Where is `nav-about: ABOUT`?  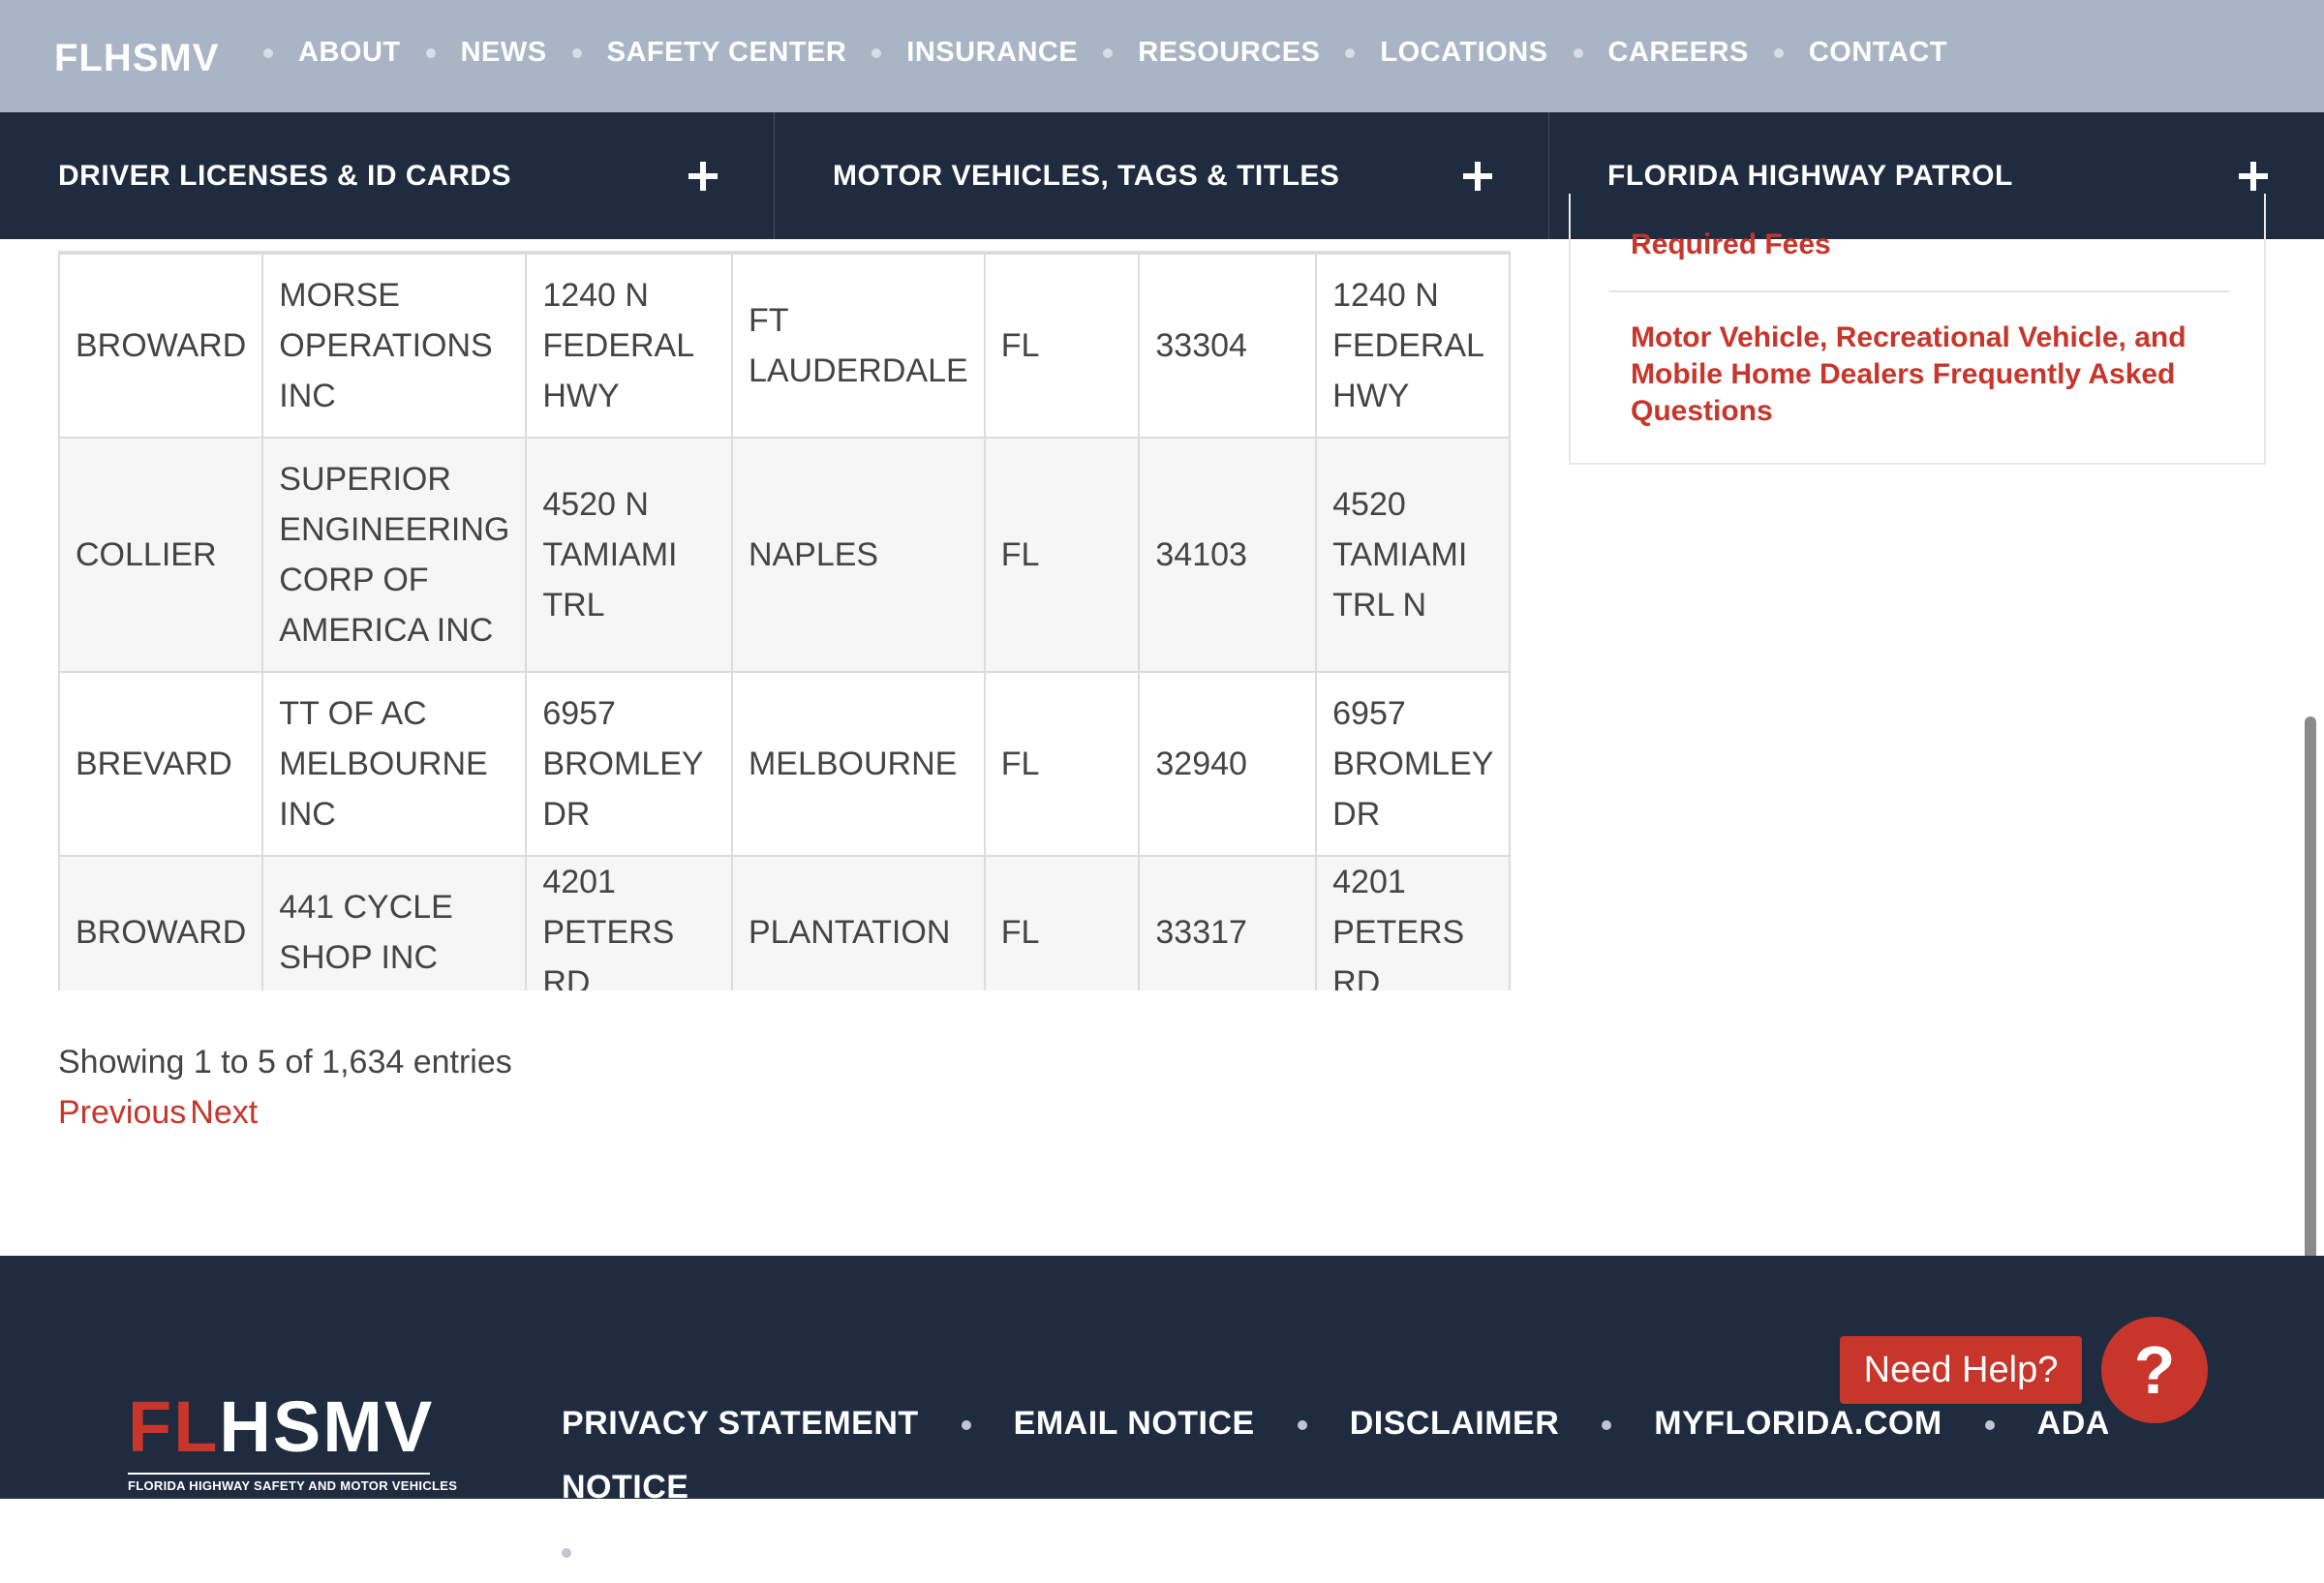
nav-about: ABOUT is located at coordinates (349, 53).